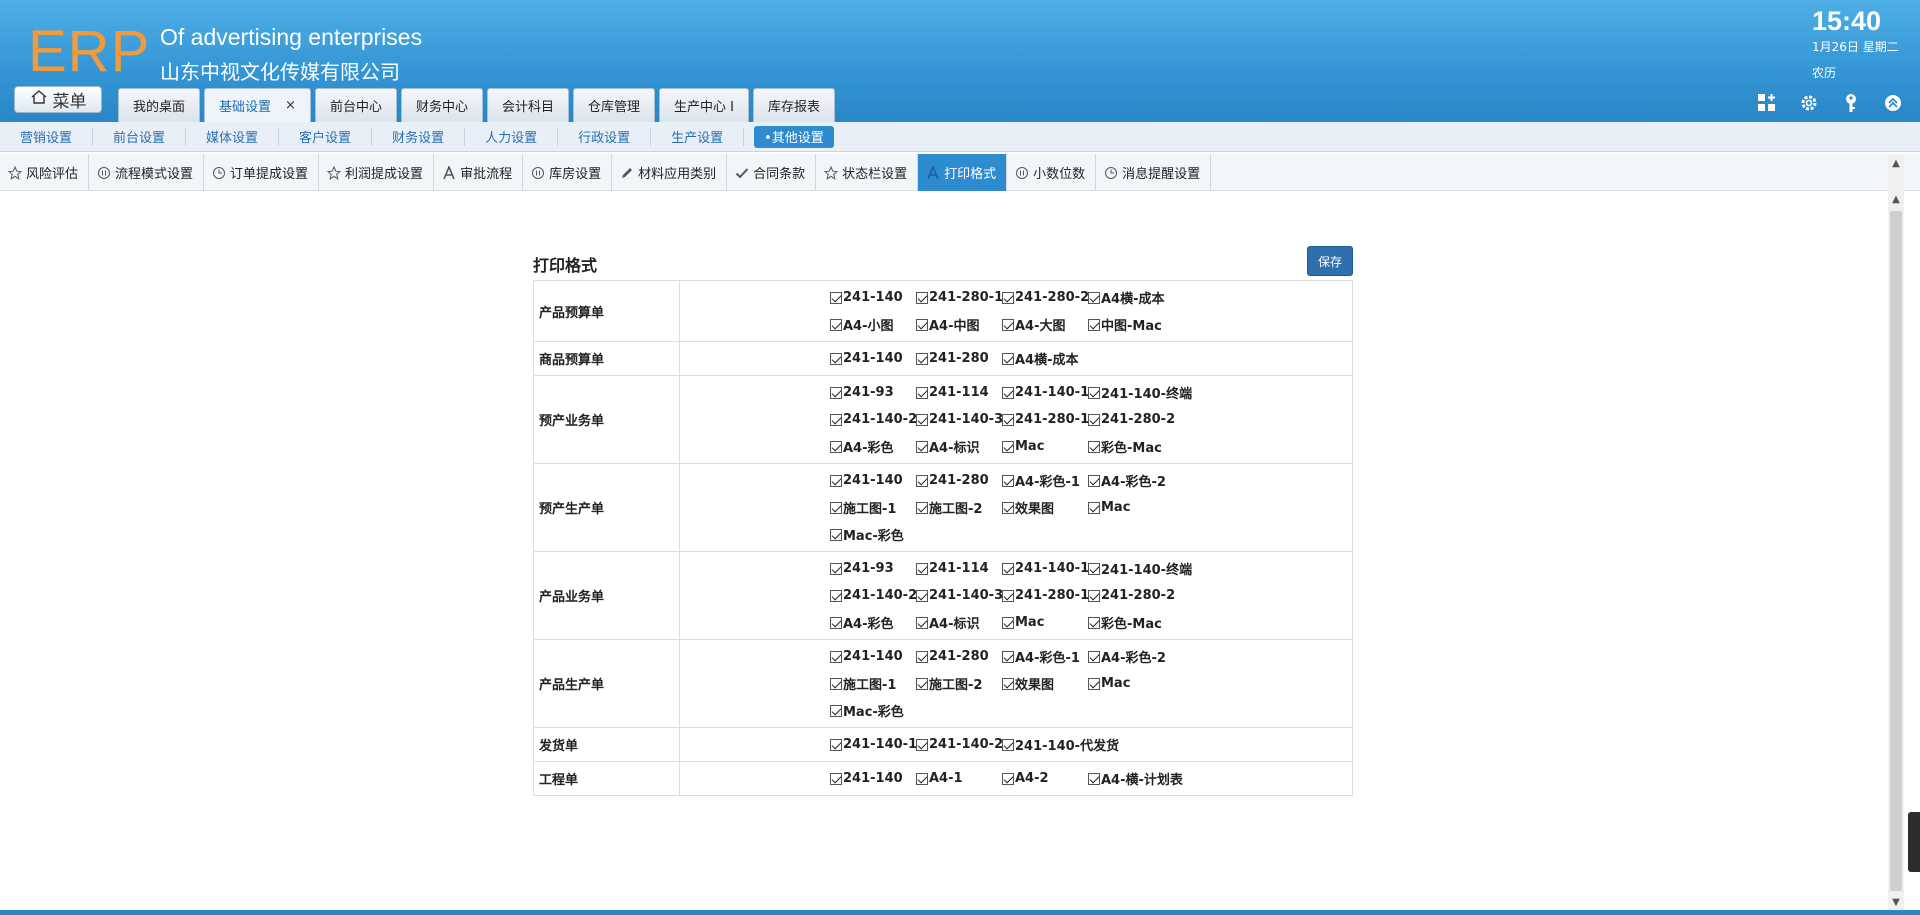 The width and height of the screenshot is (1920, 915). Describe the element at coordinates (772, 172) in the screenshot. I see `tab-contract-terms: 合同条款` at that location.